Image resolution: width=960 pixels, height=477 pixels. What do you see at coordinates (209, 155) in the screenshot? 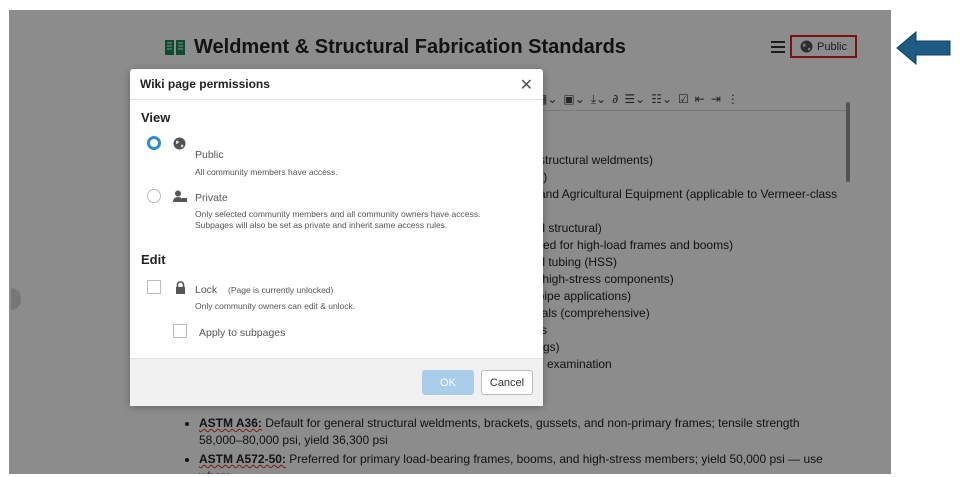
I see `public-option-label: Public` at bounding box center [209, 155].